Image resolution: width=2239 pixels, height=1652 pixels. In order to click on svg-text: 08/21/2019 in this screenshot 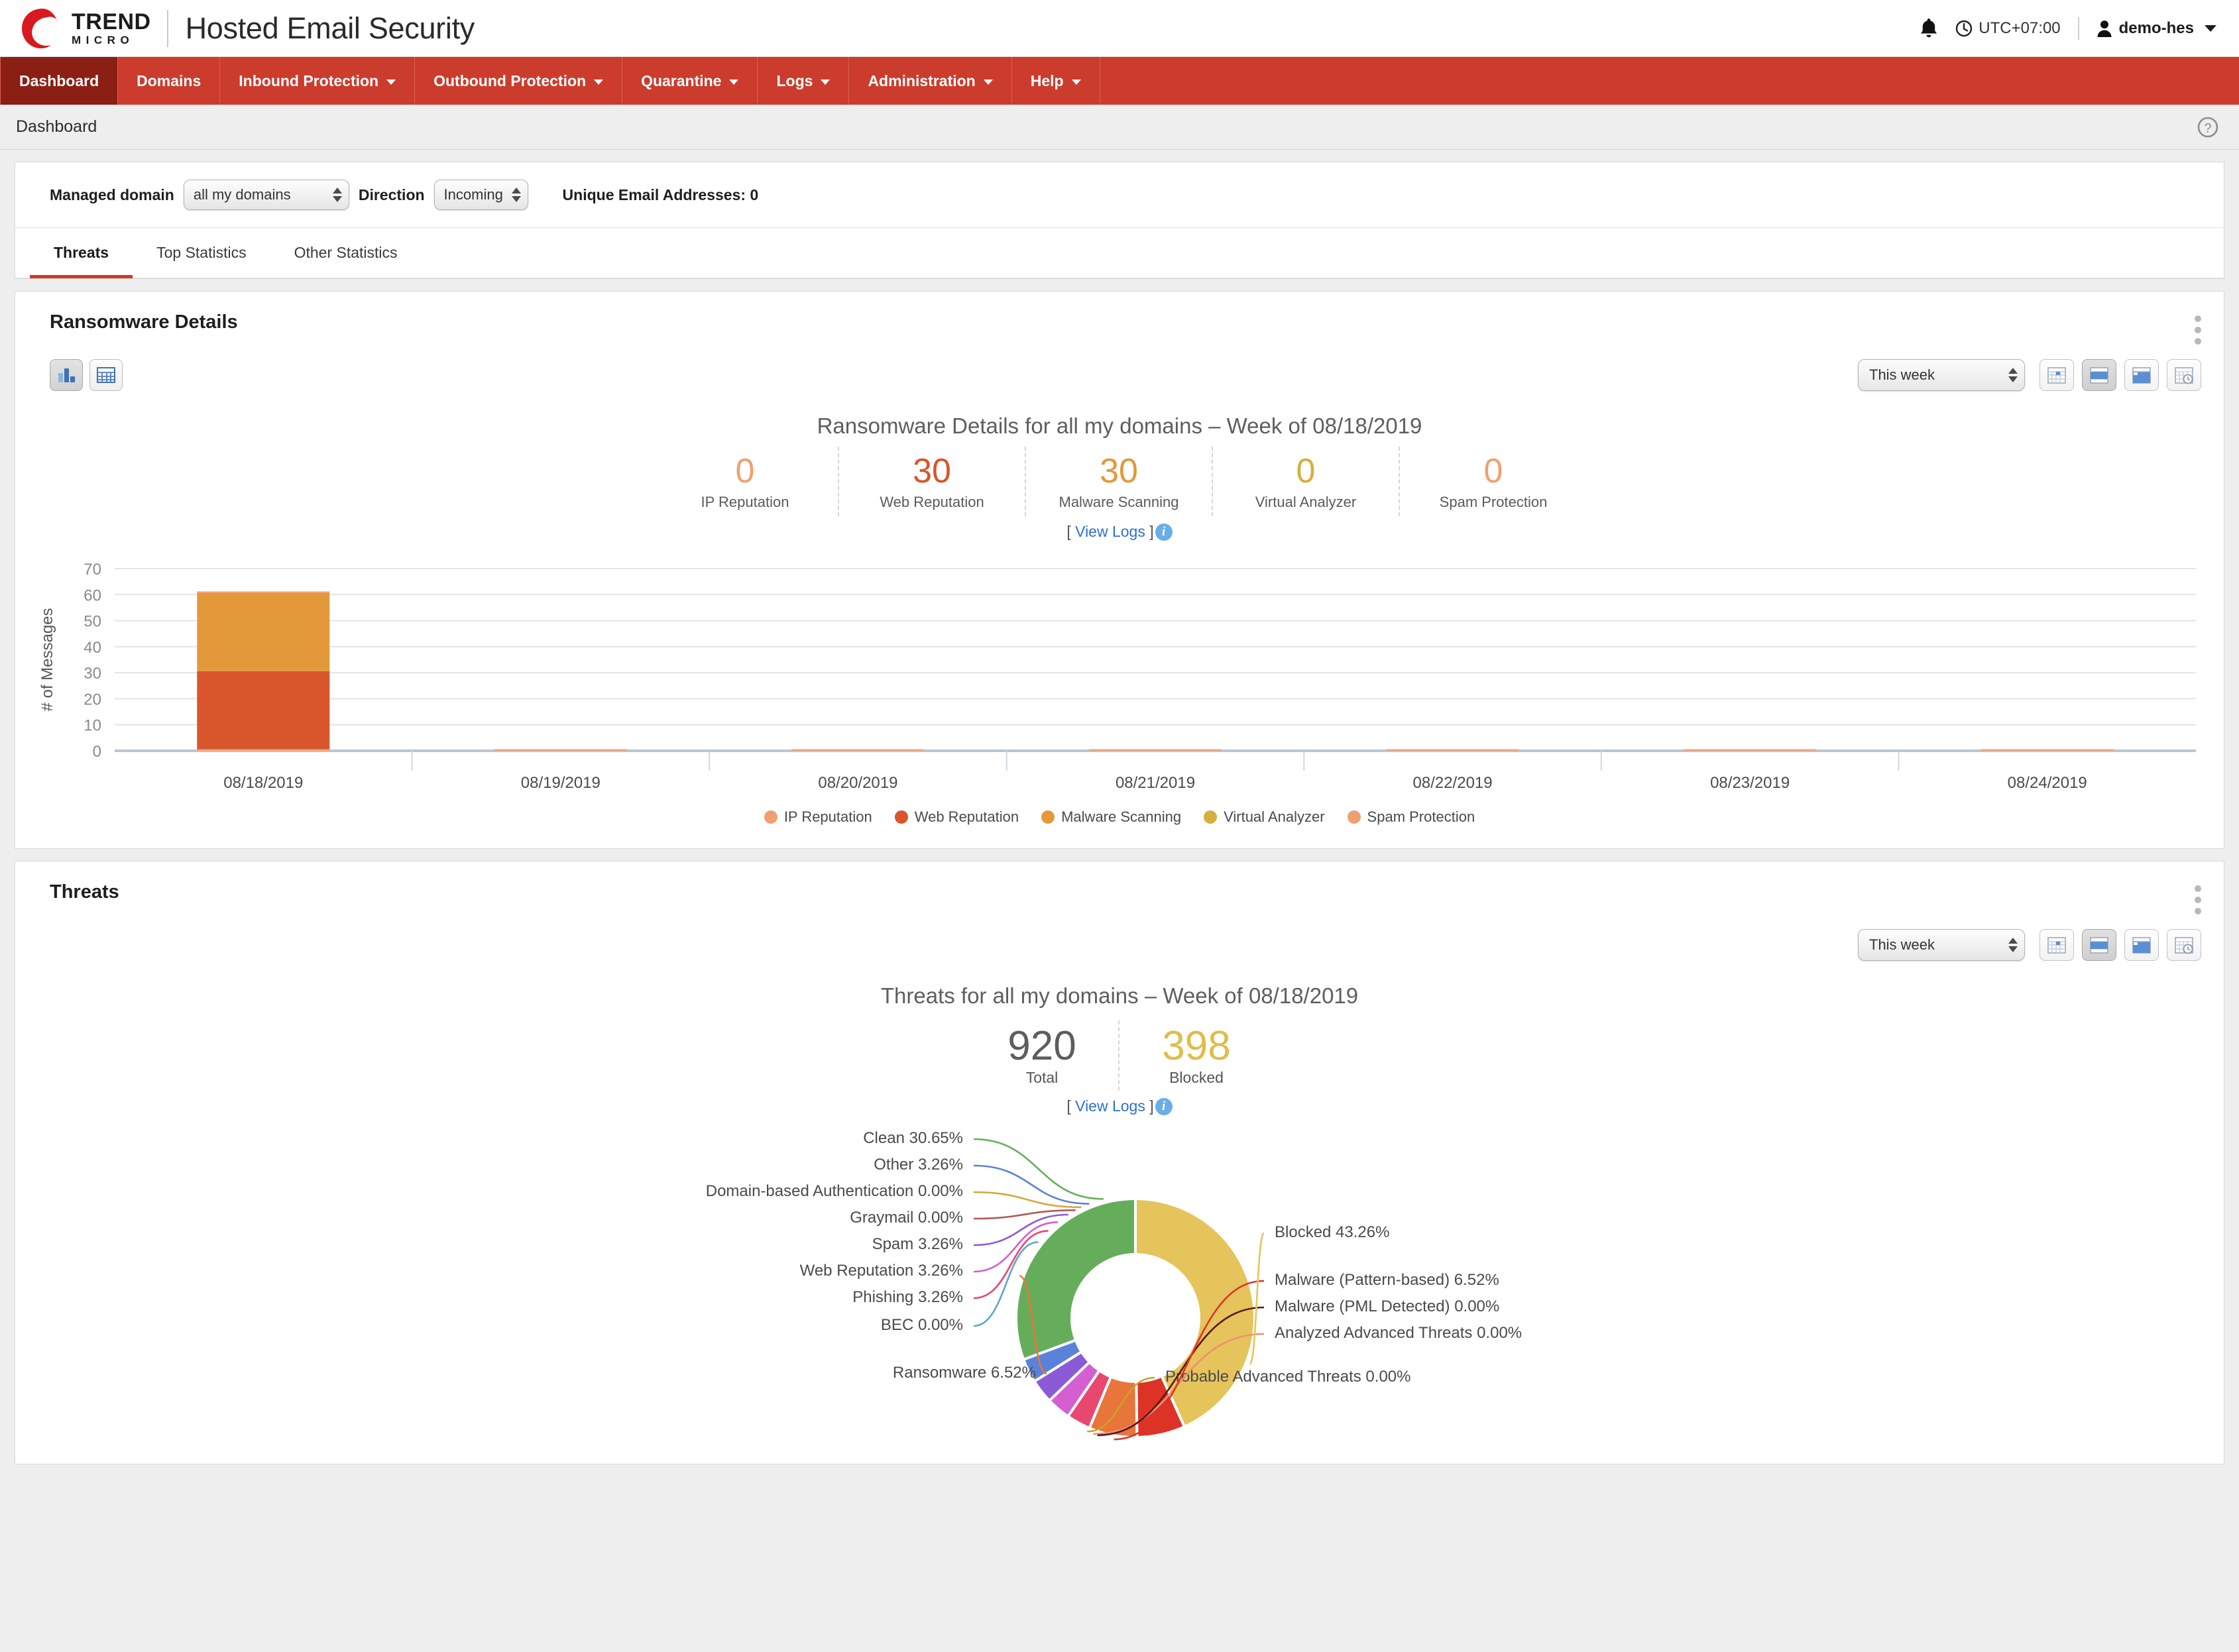, I will do `click(1155, 783)`.